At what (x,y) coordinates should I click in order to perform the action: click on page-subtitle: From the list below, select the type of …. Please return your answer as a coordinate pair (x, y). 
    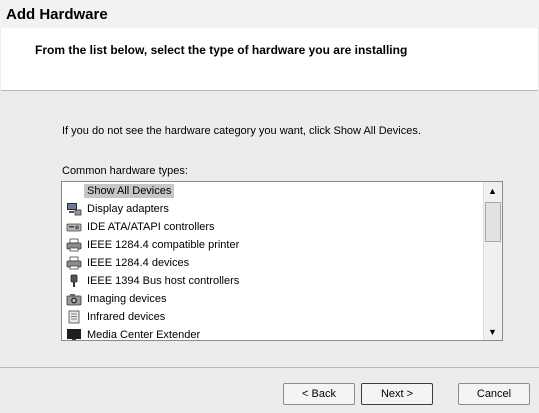
    Looking at the image, I should click on (221, 50).